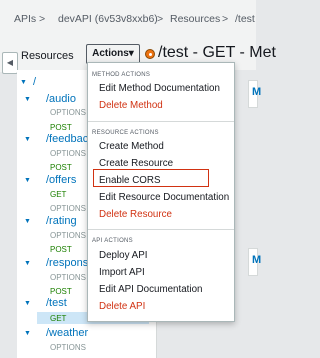 This screenshot has width=320, height=358. I want to click on settings-gear-icon, so click(150, 54).